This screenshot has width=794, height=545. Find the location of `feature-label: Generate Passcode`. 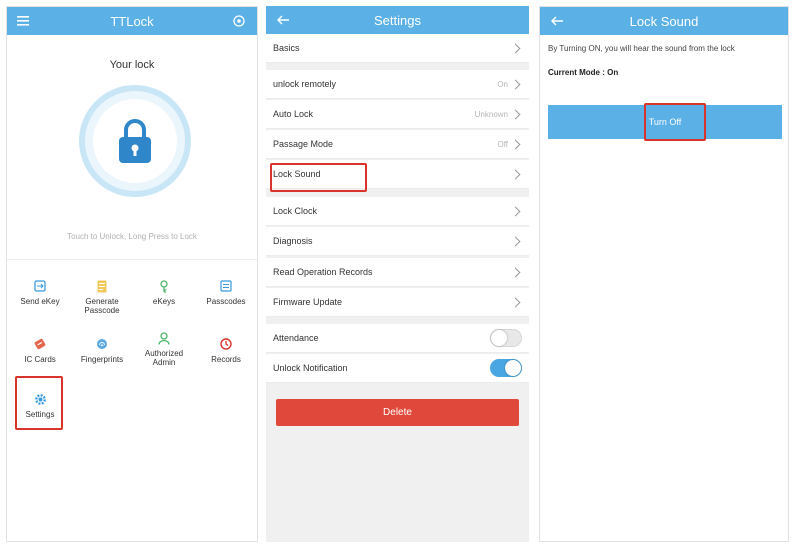

feature-label: Generate Passcode is located at coordinates (102, 306).